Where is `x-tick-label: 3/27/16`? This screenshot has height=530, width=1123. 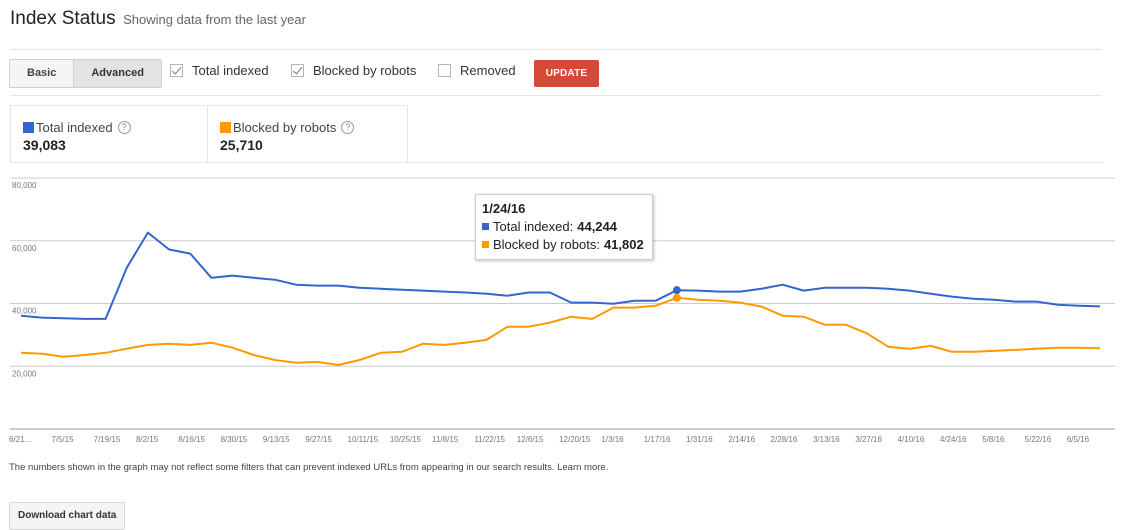
x-tick-label: 3/27/16 is located at coordinates (868, 439).